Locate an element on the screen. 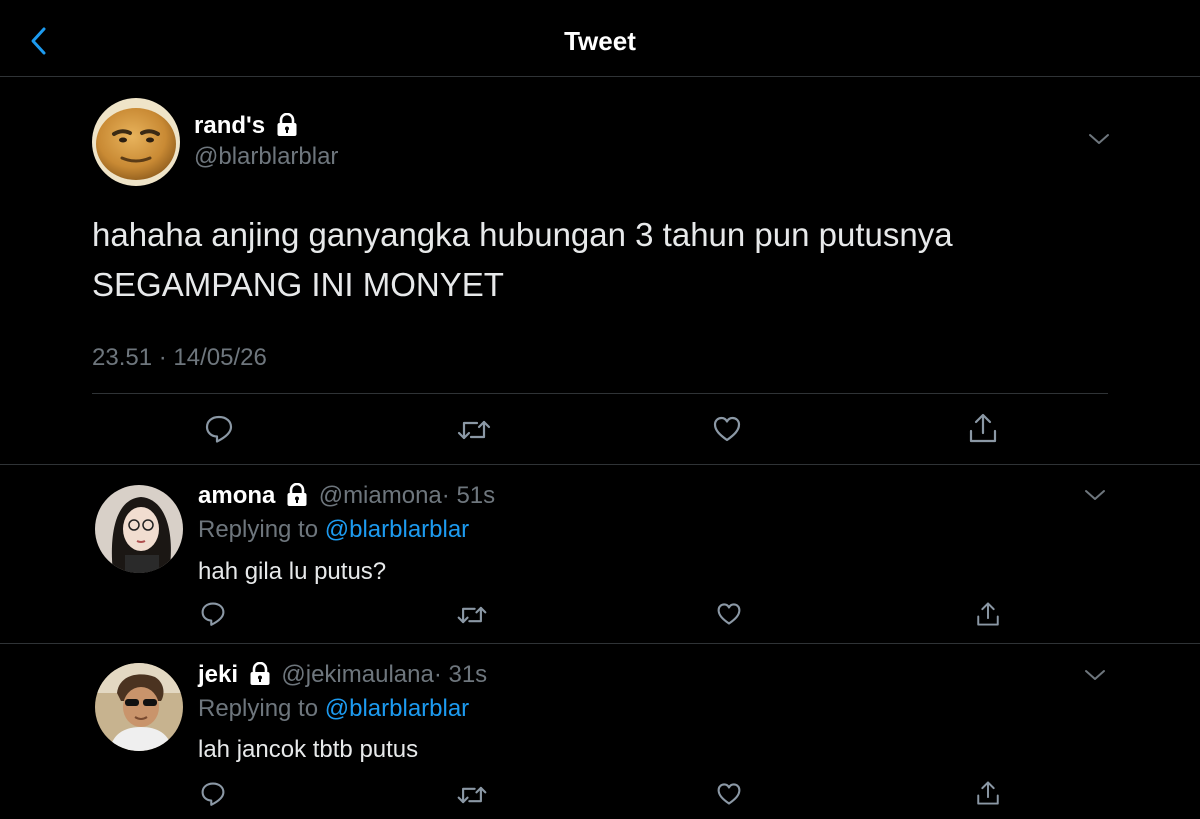  handle: @jekimaulana is located at coordinates (357, 674).